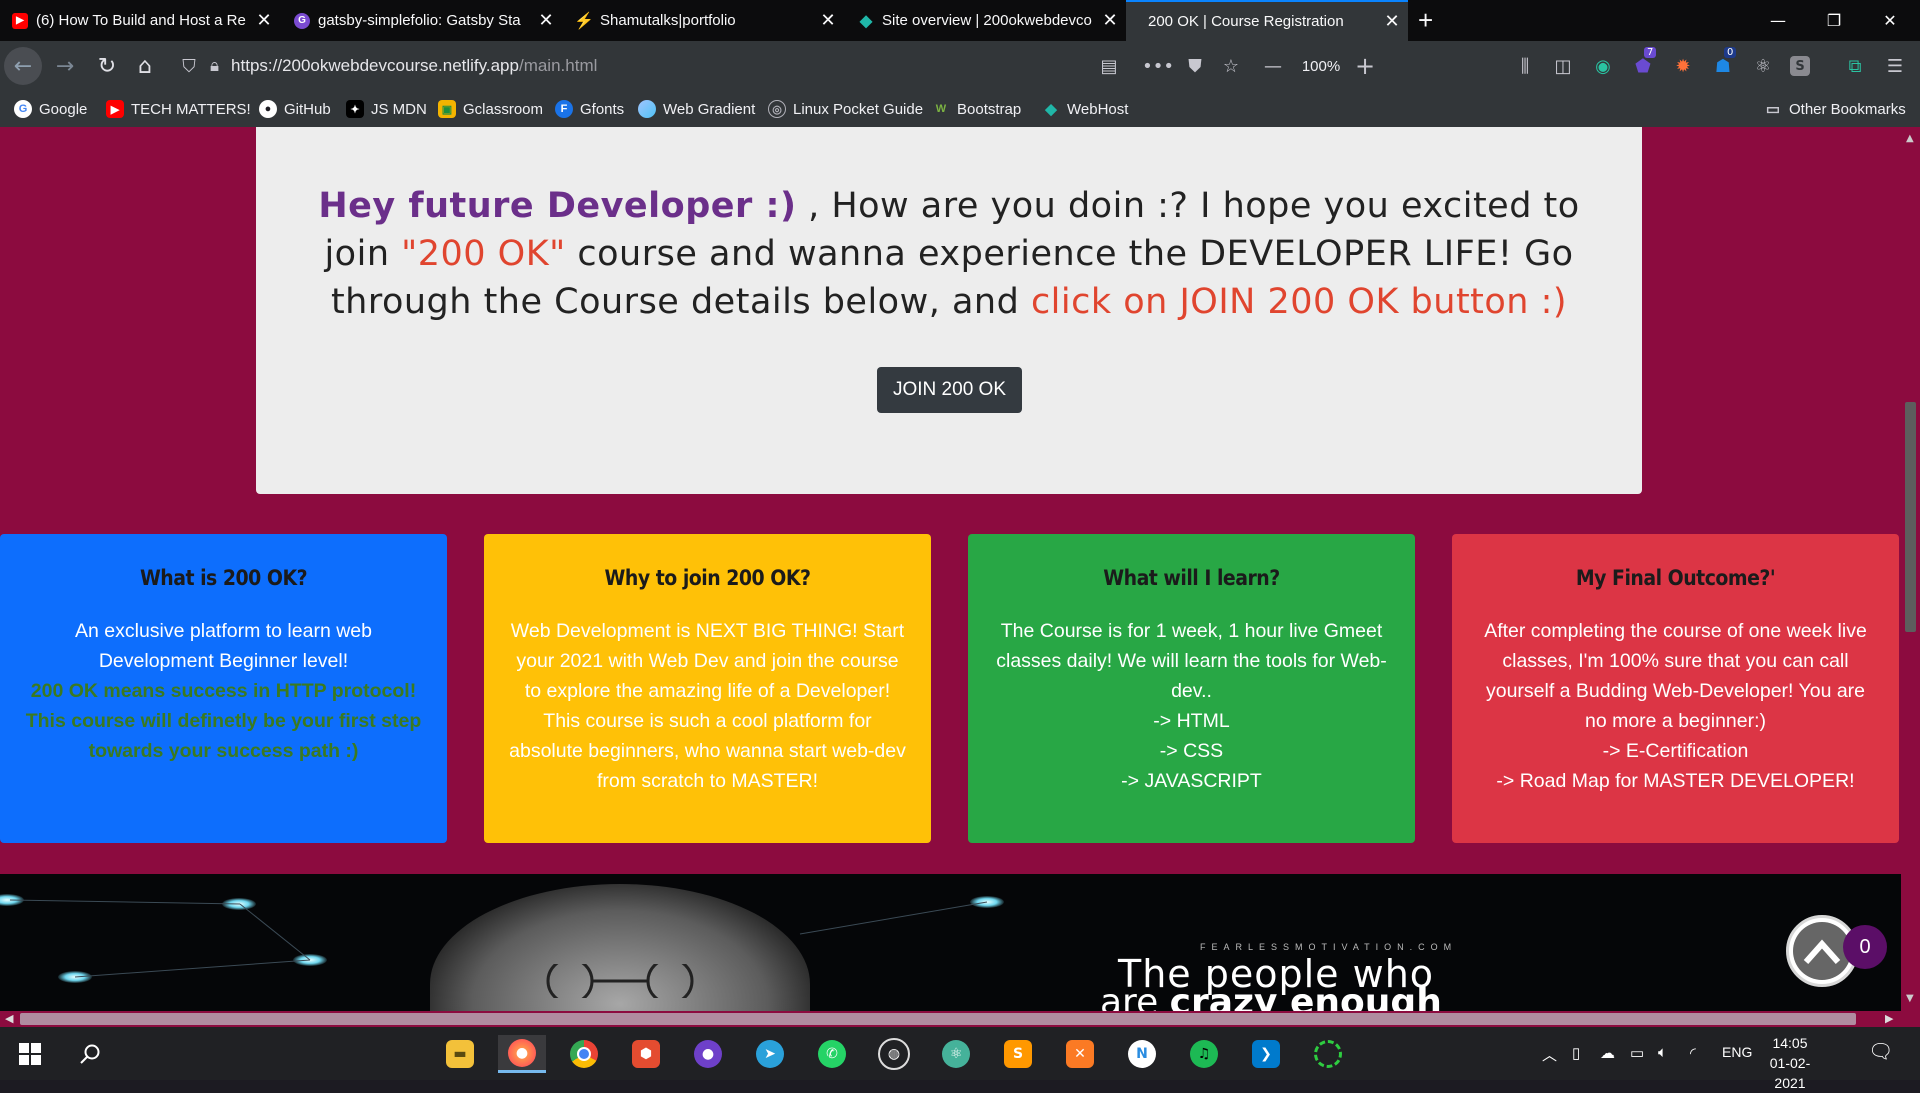 The height and width of the screenshot is (1093, 1920). I want to click on taskbar-obs: ◍, so click(894, 1054).